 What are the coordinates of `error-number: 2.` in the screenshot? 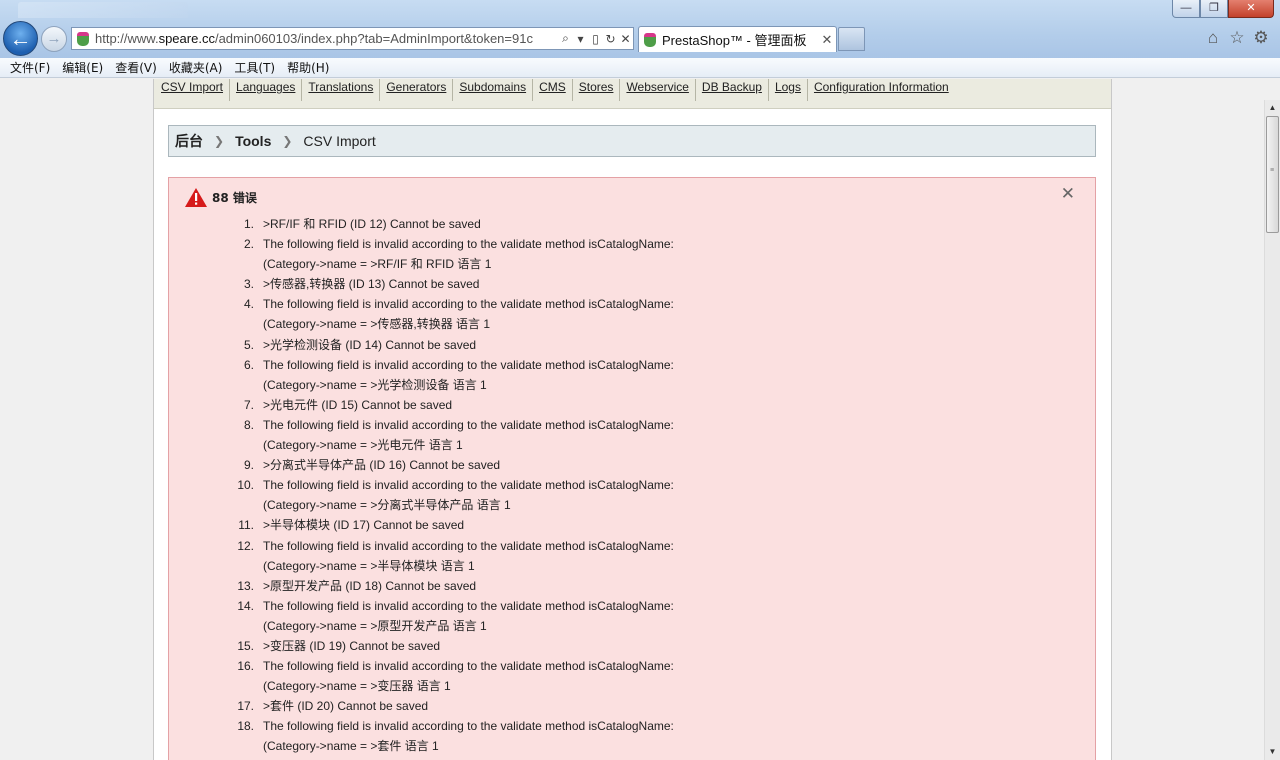 It's located at (248, 244).